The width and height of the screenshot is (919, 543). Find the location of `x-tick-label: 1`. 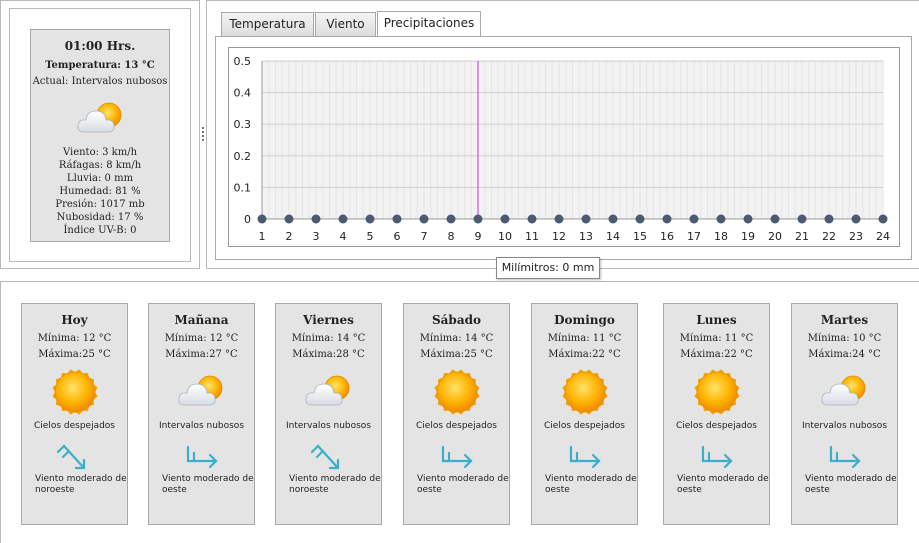

x-tick-label: 1 is located at coordinates (262, 236).